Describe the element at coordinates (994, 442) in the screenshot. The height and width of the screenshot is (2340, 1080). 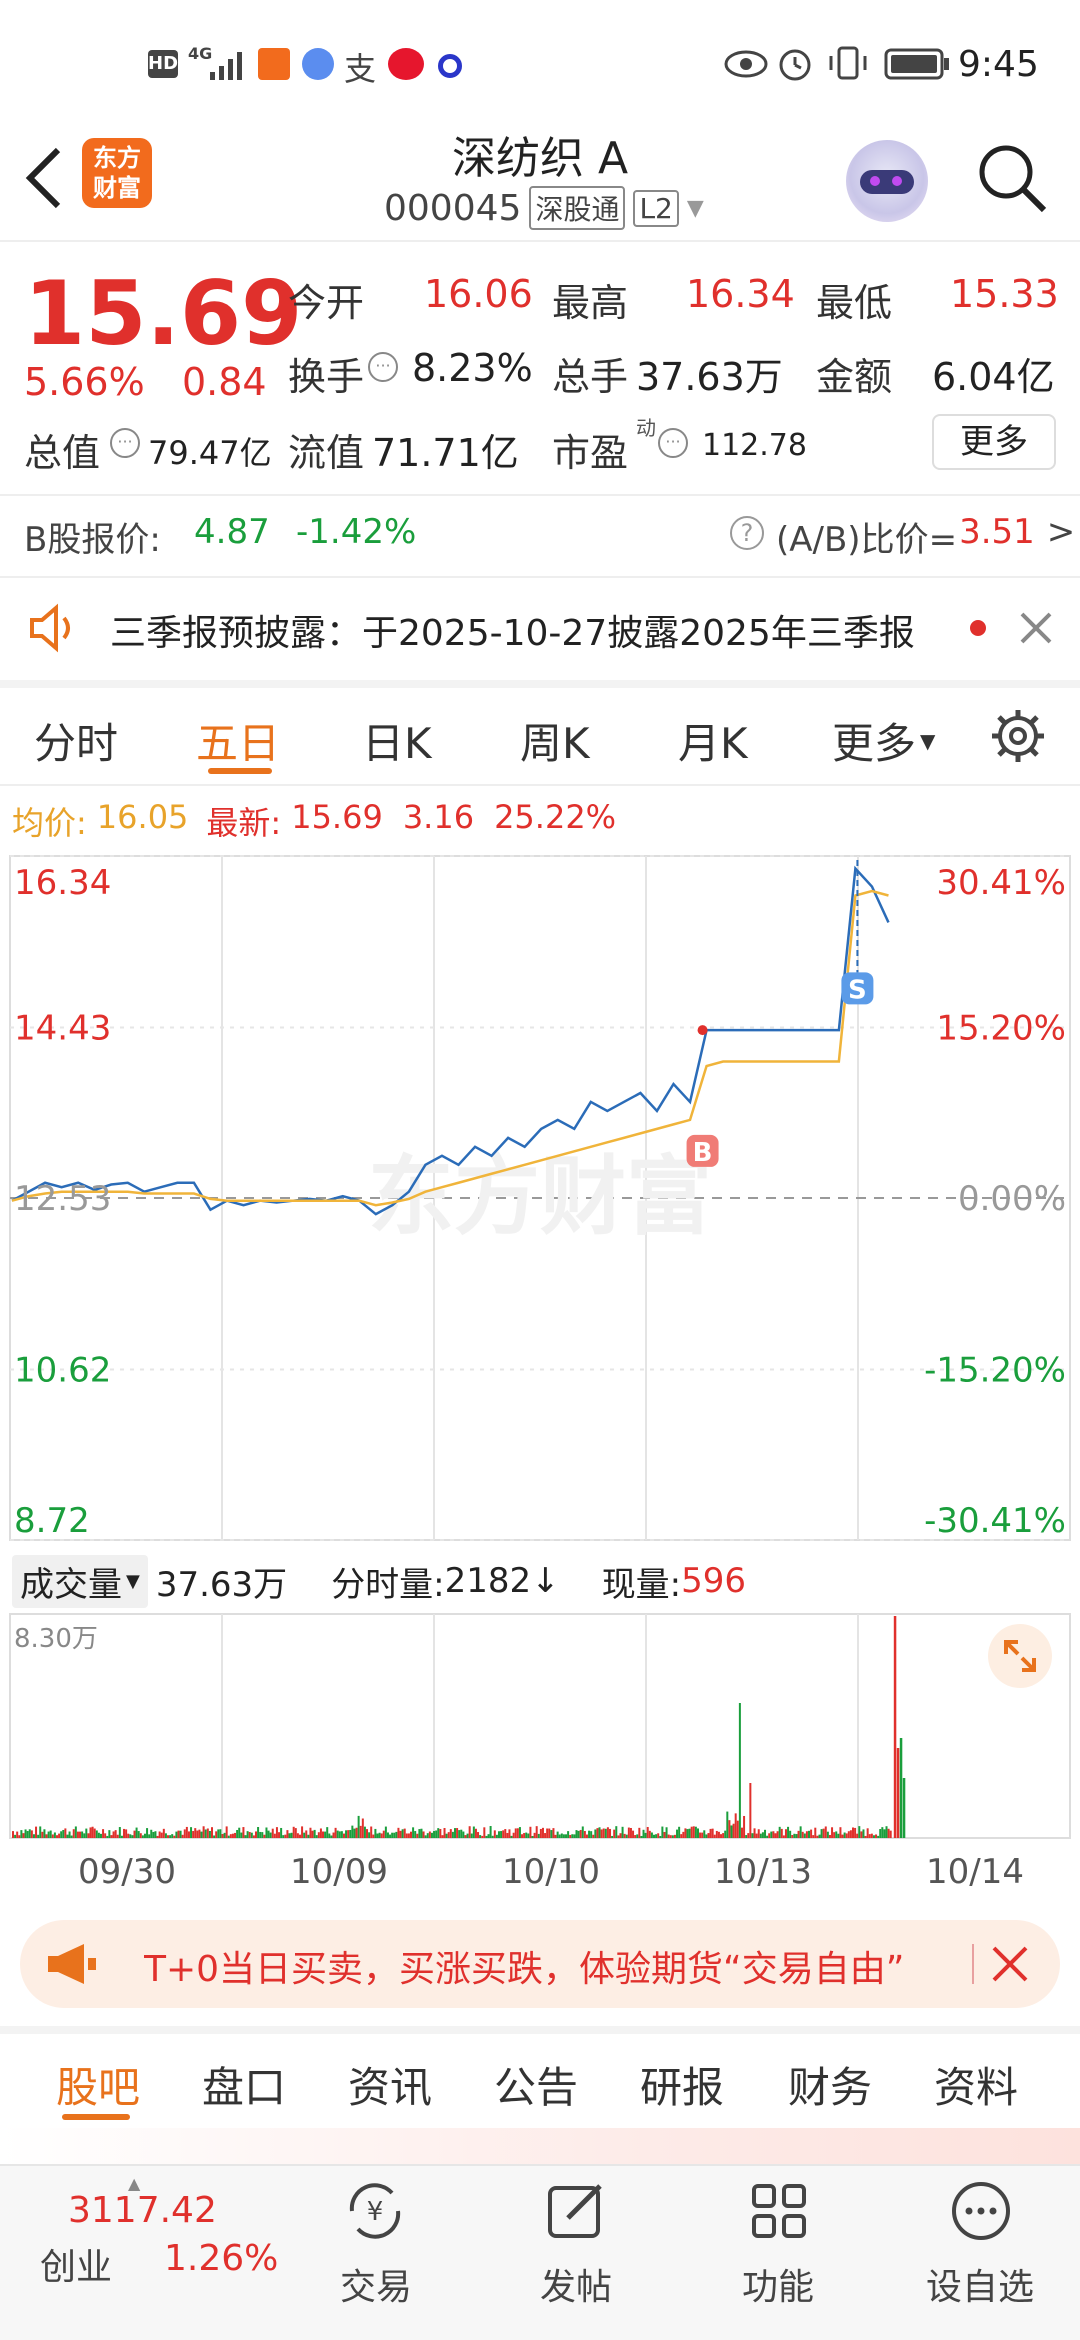
I see `more-button: 更多` at that location.